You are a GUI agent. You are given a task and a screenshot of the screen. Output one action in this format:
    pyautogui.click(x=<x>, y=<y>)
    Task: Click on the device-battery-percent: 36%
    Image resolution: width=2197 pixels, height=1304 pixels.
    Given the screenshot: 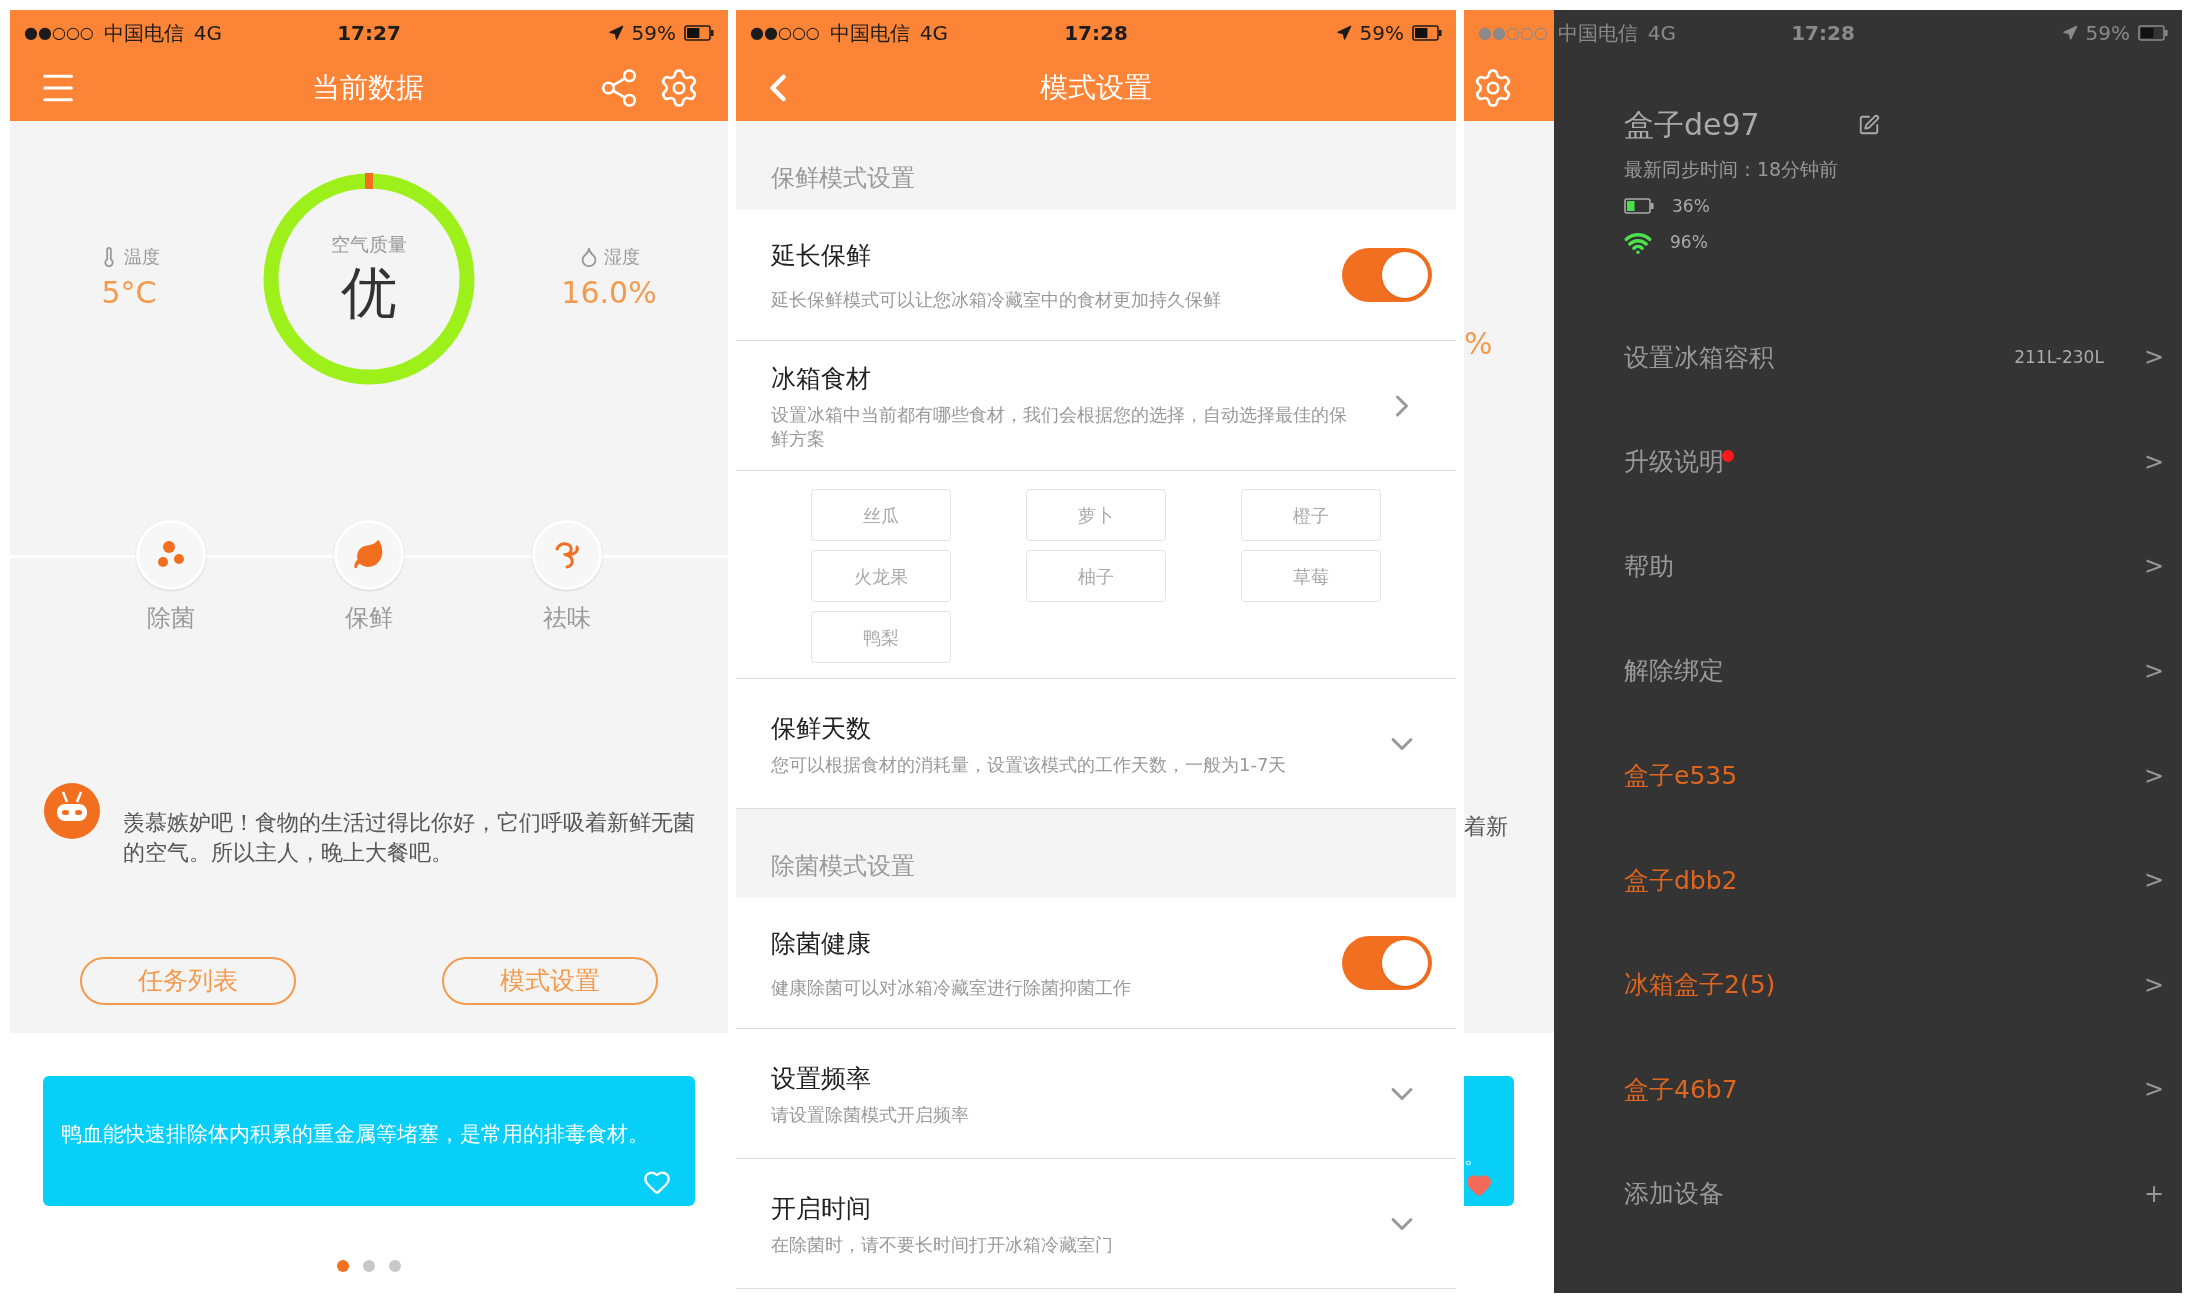 What is the action you would take?
    pyautogui.click(x=1691, y=206)
    